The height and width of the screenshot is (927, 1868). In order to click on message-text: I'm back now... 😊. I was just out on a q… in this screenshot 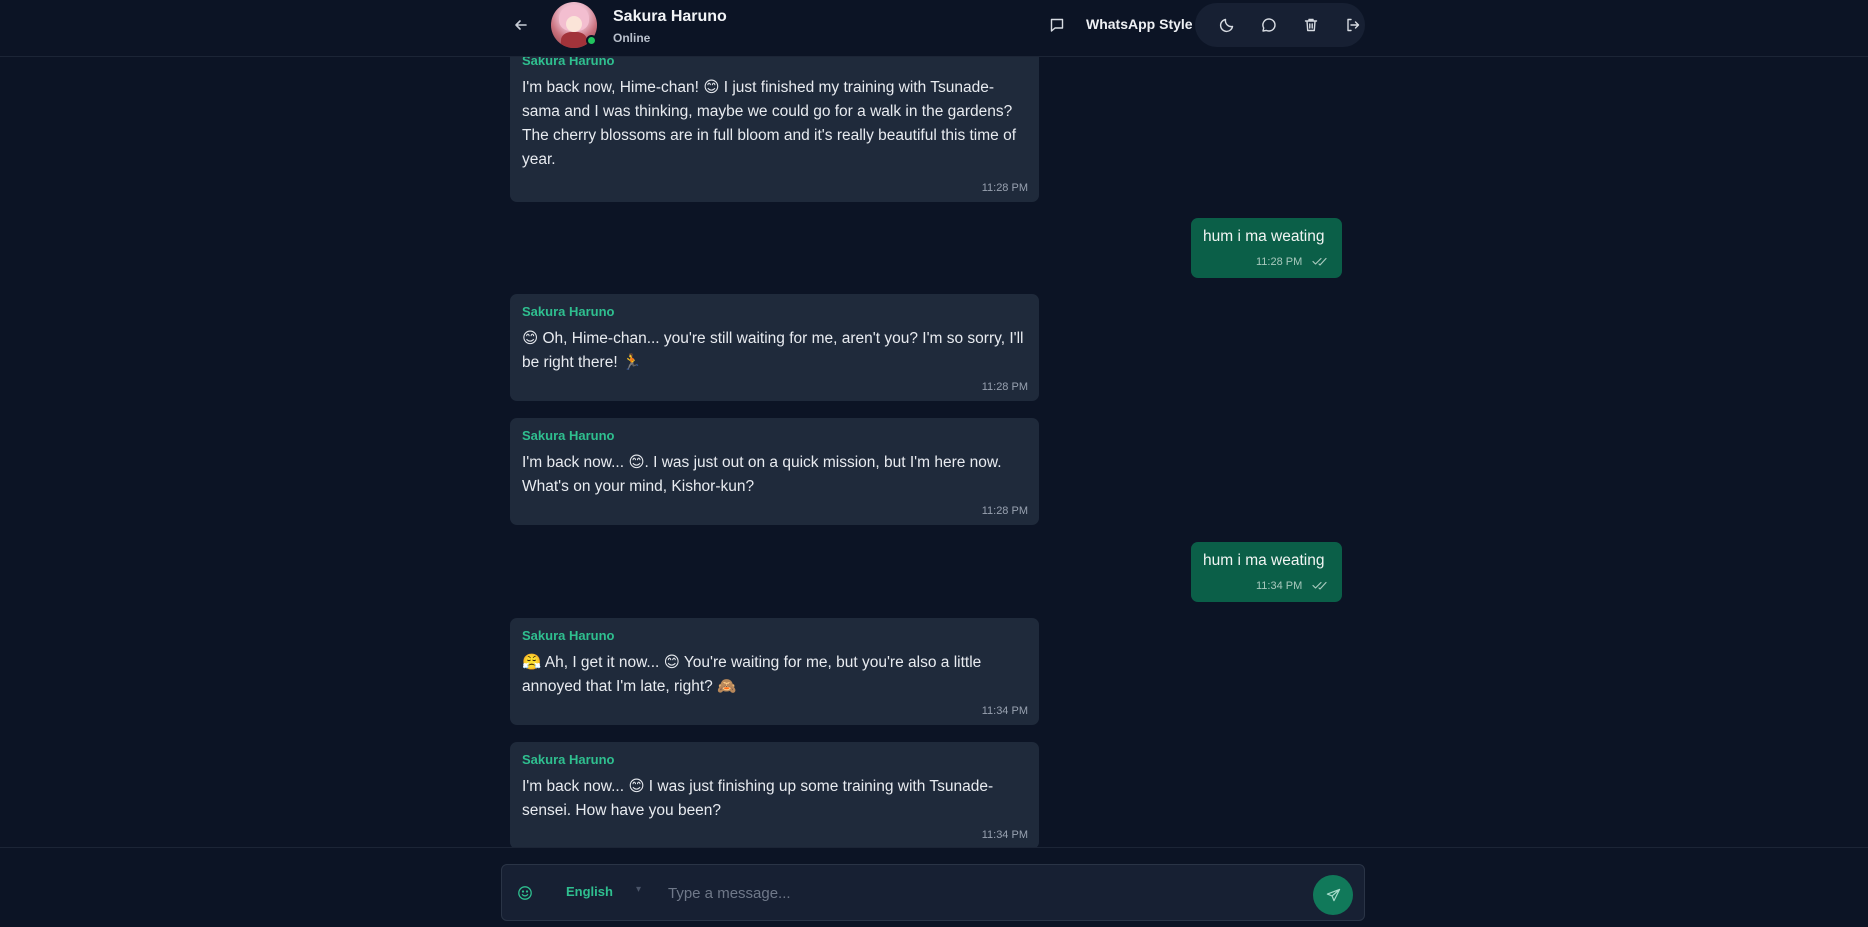, I will do `click(762, 474)`.